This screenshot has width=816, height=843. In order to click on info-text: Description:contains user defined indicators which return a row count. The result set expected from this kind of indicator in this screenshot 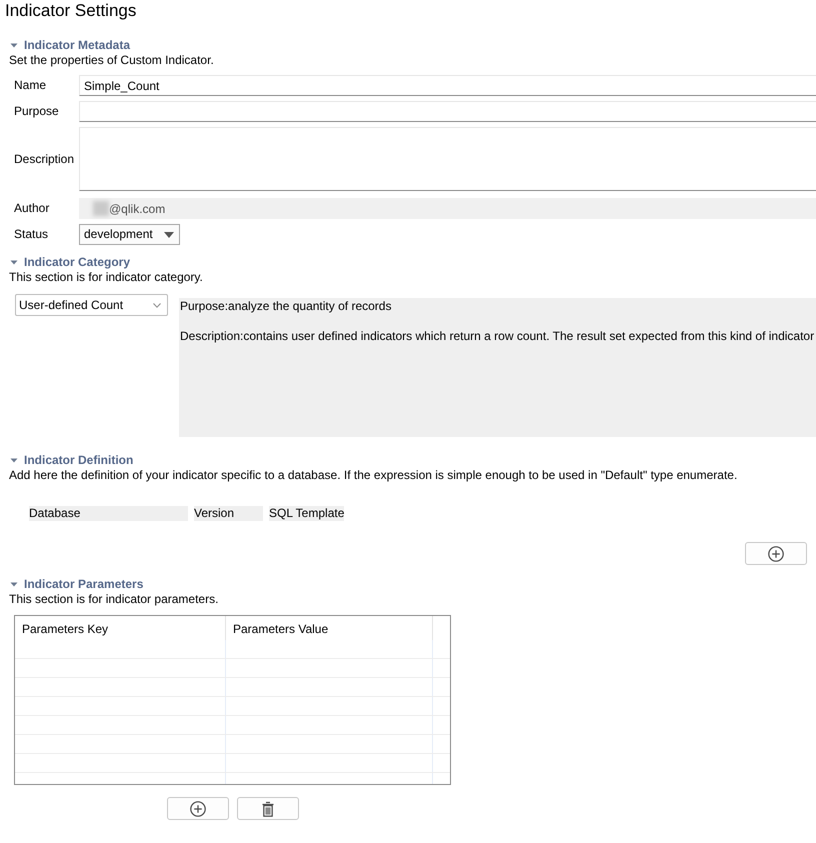, I will do `click(498, 336)`.